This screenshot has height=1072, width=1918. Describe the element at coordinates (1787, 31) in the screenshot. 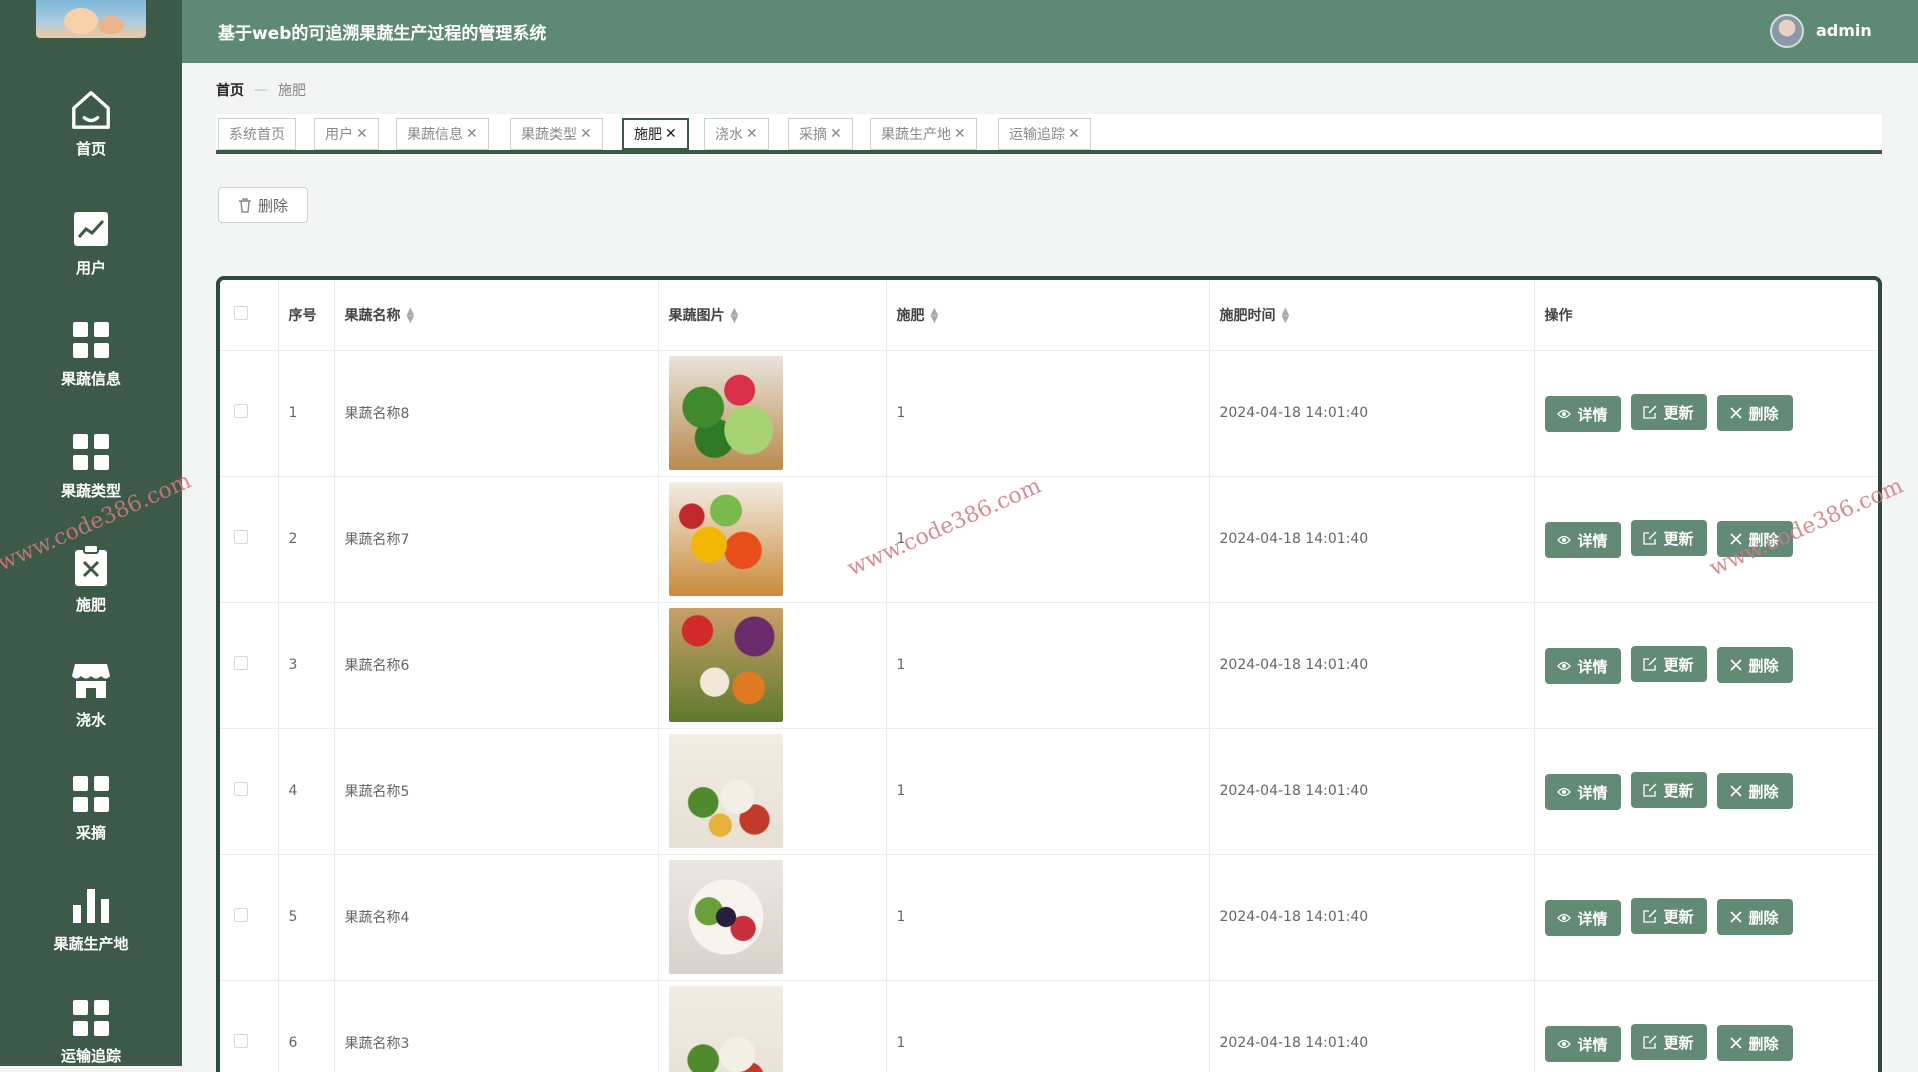

I see `user-avatar` at that location.